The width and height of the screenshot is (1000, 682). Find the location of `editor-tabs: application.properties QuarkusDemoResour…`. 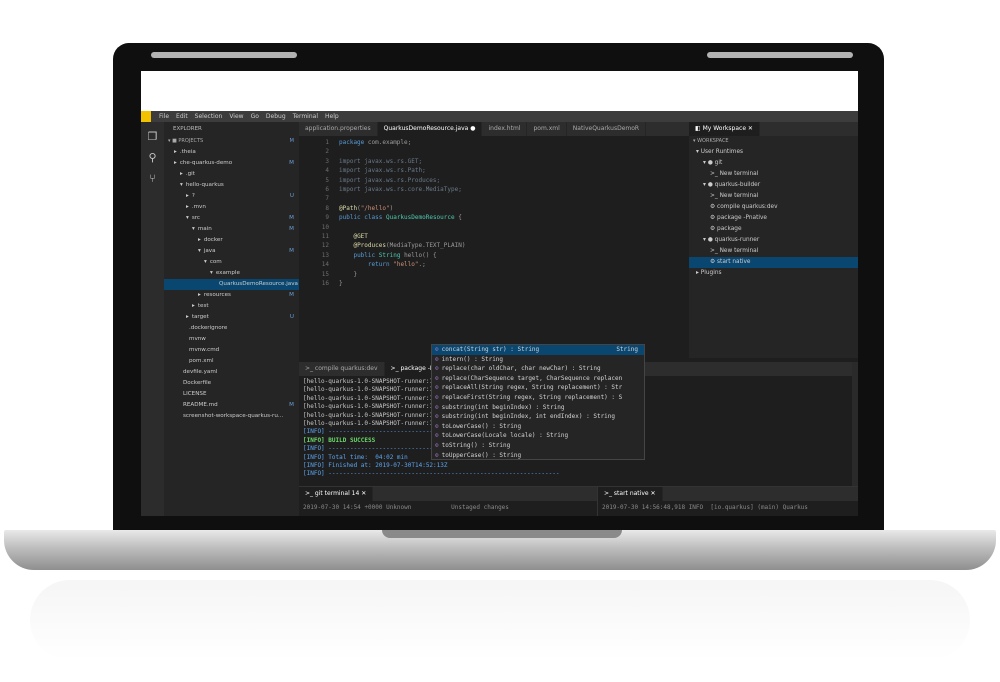

editor-tabs: application.properties QuarkusDemoResour… is located at coordinates (494, 129).